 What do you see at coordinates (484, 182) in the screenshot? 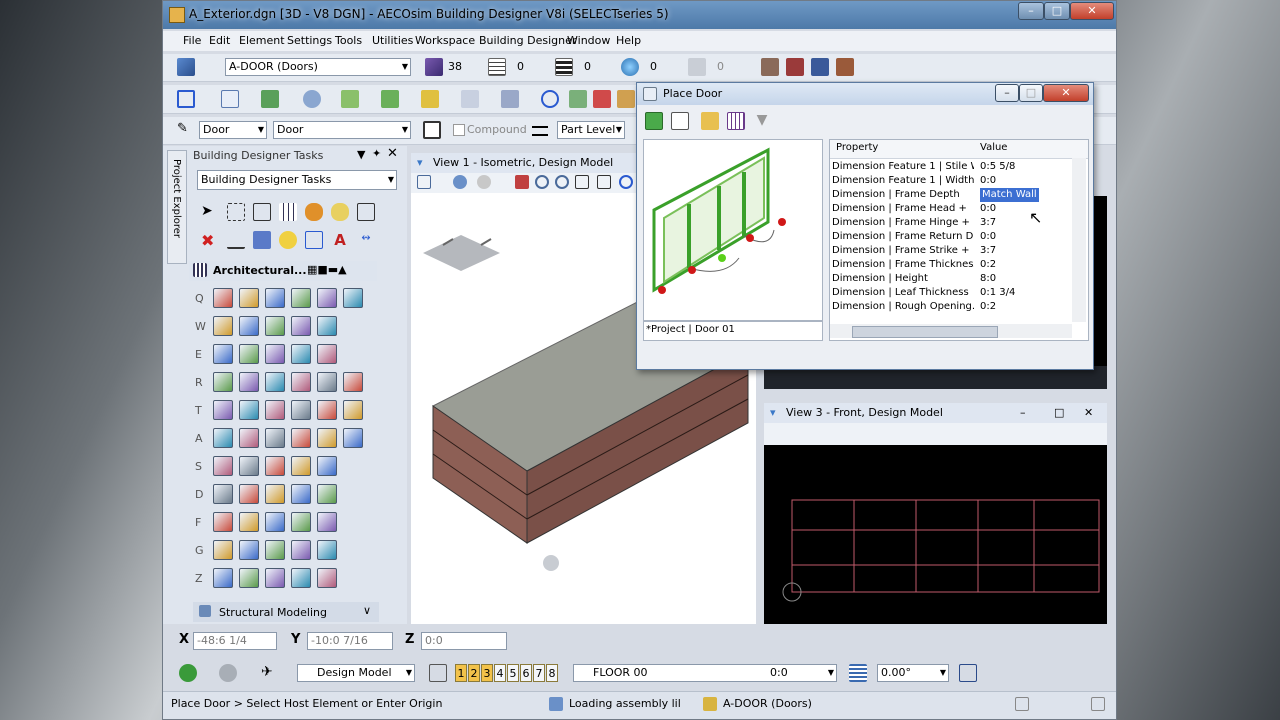
I see `lights-icon` at bounding box center [484, 182].